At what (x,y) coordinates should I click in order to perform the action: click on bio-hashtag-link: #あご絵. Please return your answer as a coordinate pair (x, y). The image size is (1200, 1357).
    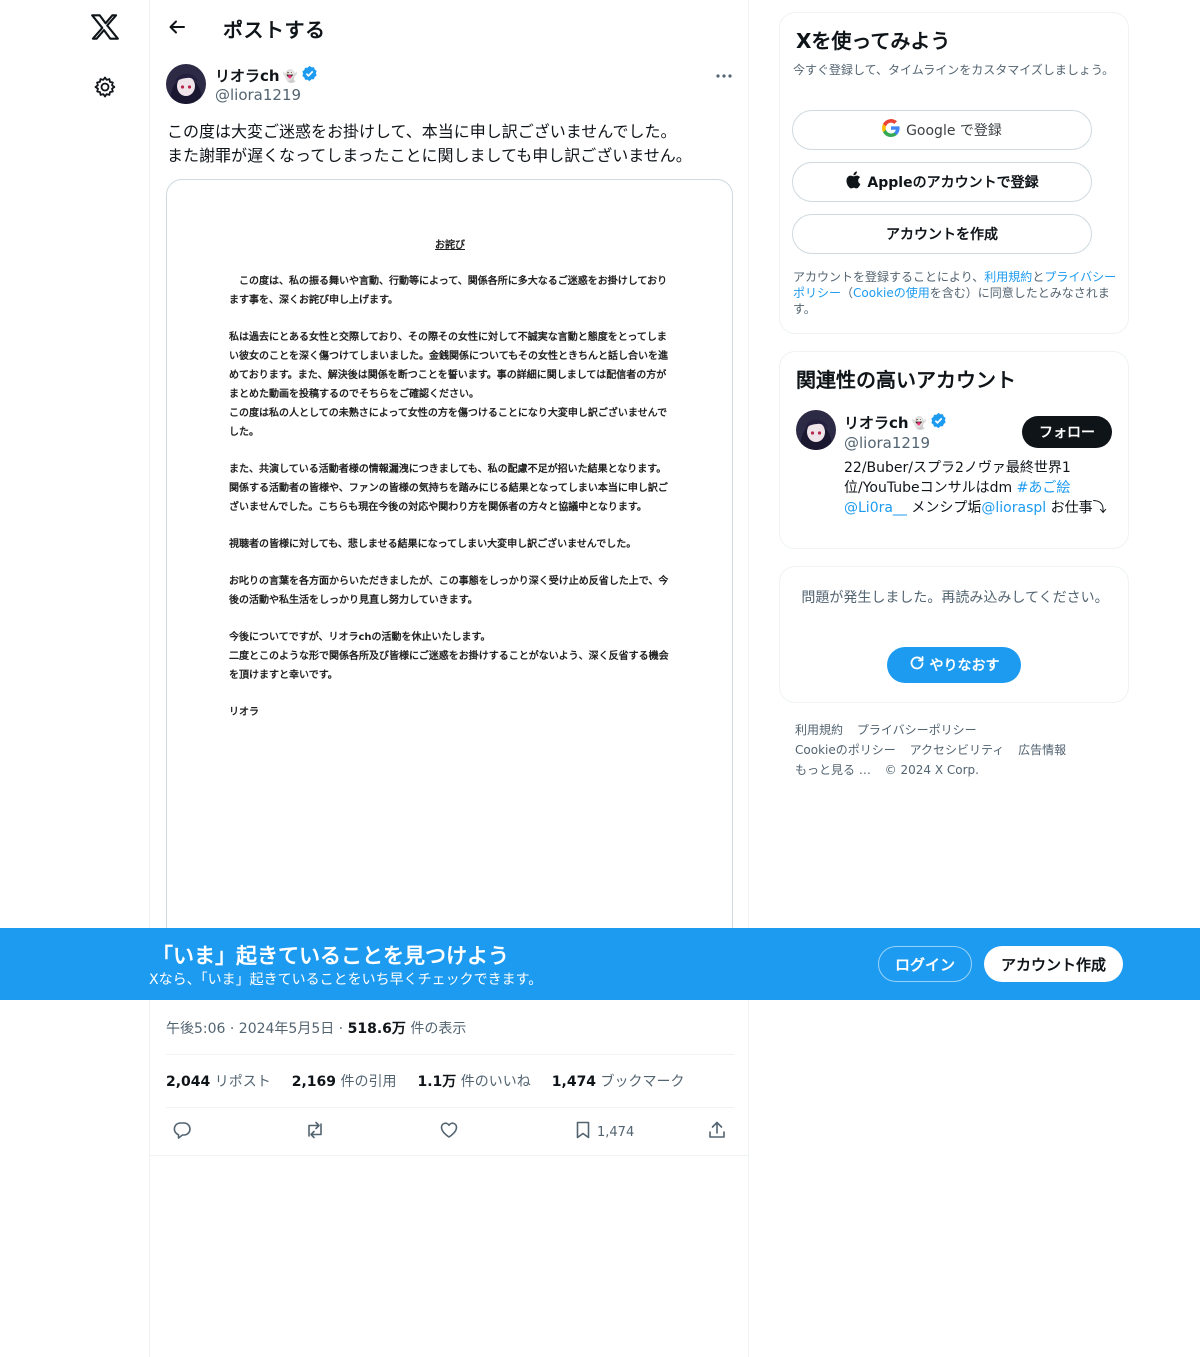
    Looking at the image, I should click on (1044, 488).